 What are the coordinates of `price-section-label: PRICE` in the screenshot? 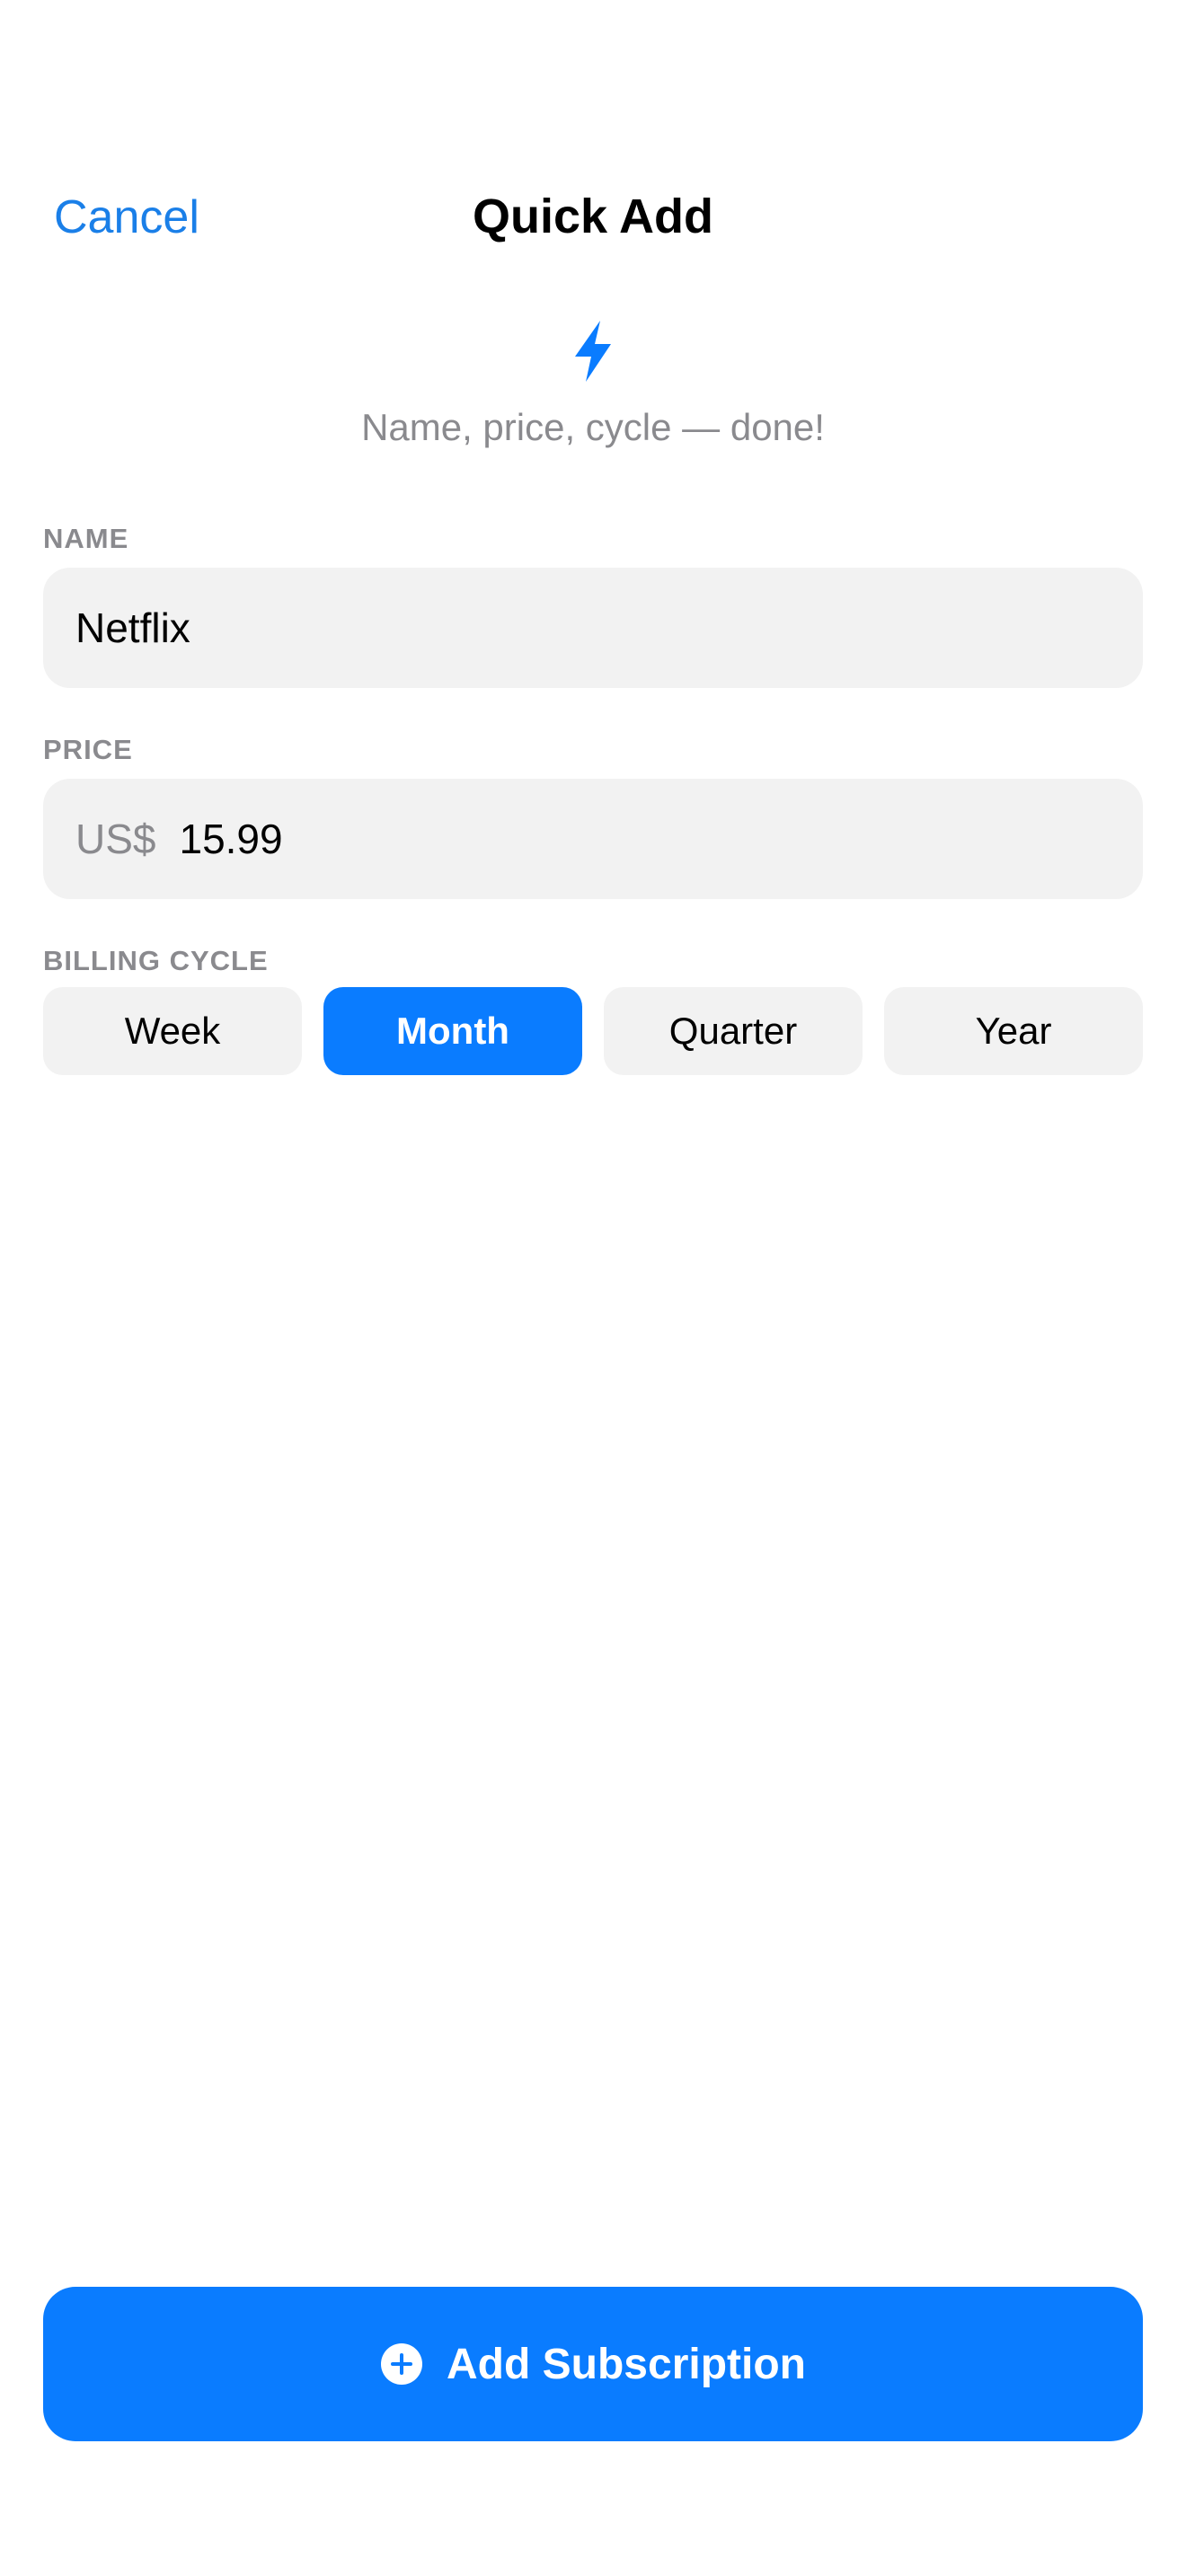 It's located at (88, 749).